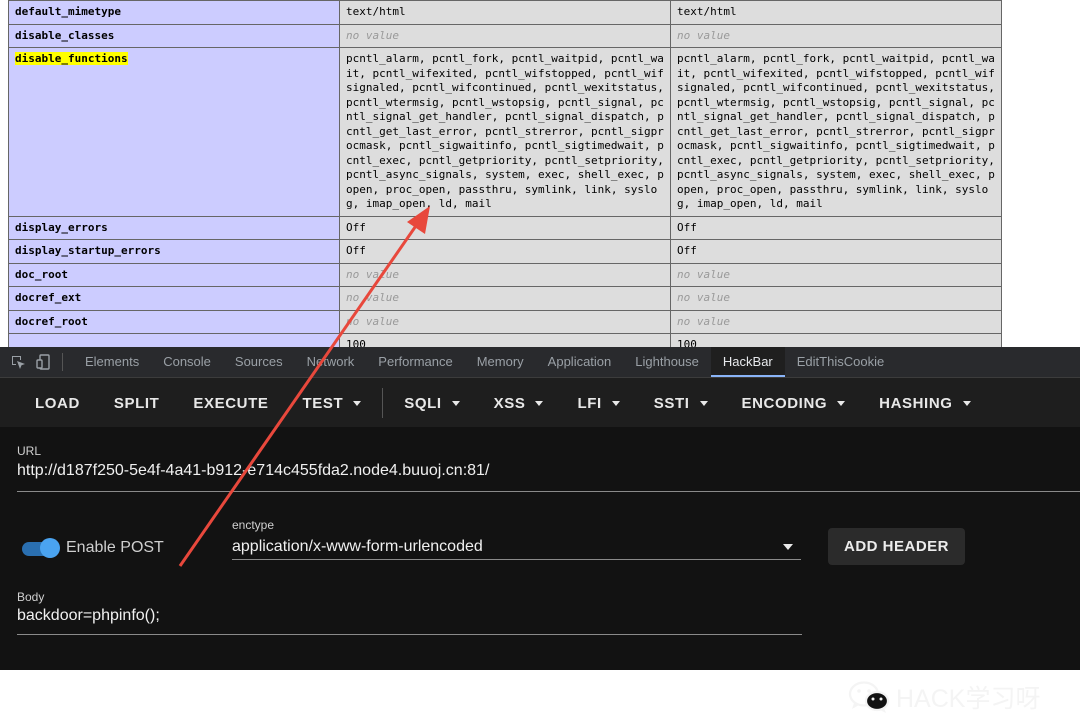  What do you see at coordinates (18, 362) in the screenshot?
I see `inspect-element-icon` at bounding box center [18, 362].